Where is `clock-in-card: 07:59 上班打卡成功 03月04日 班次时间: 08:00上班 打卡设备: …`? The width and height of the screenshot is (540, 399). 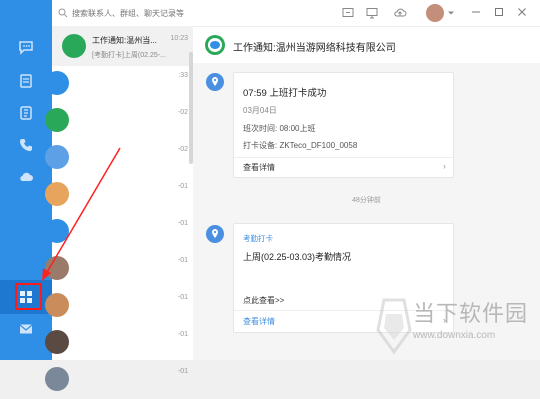 clock-in-card: 07:59 上班打卡成功 03月04日 班次时间: 08:00上班 打卡设备: … is located at coordinates (343, 125).